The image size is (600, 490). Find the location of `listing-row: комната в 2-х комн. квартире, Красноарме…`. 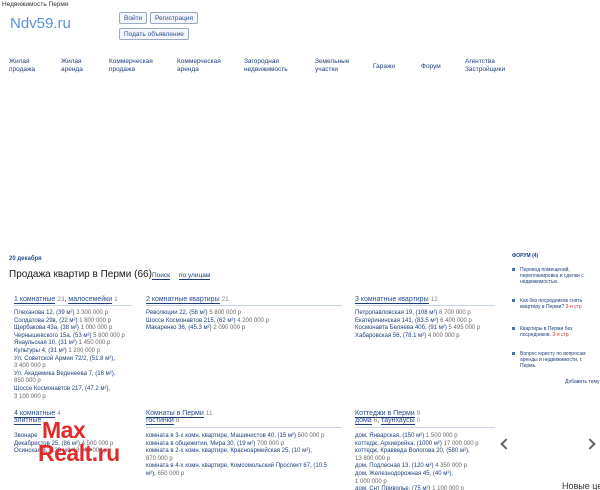

listing-row: комната в 2-х комн. квартире, Красноарме… is located at coordinates (236, 452).